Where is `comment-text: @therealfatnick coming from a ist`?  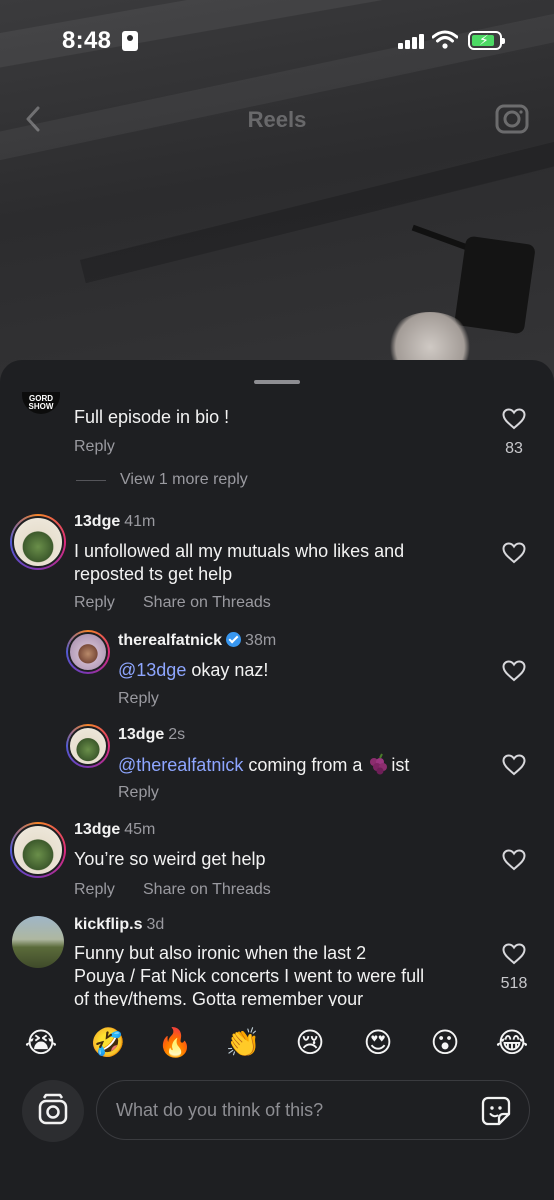
comment-text: @therealfatnick coming from a ist is located at coordinates (264, 764).